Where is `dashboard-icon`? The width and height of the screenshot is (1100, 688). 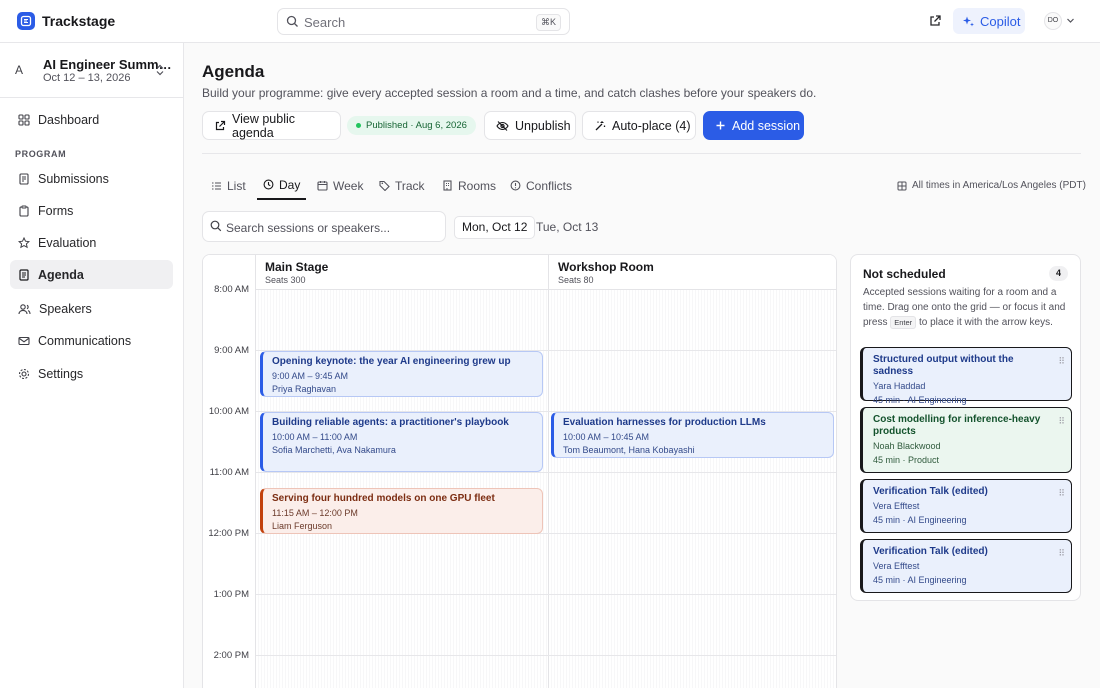
dashboard-icon is located at coordinates (24, 119).